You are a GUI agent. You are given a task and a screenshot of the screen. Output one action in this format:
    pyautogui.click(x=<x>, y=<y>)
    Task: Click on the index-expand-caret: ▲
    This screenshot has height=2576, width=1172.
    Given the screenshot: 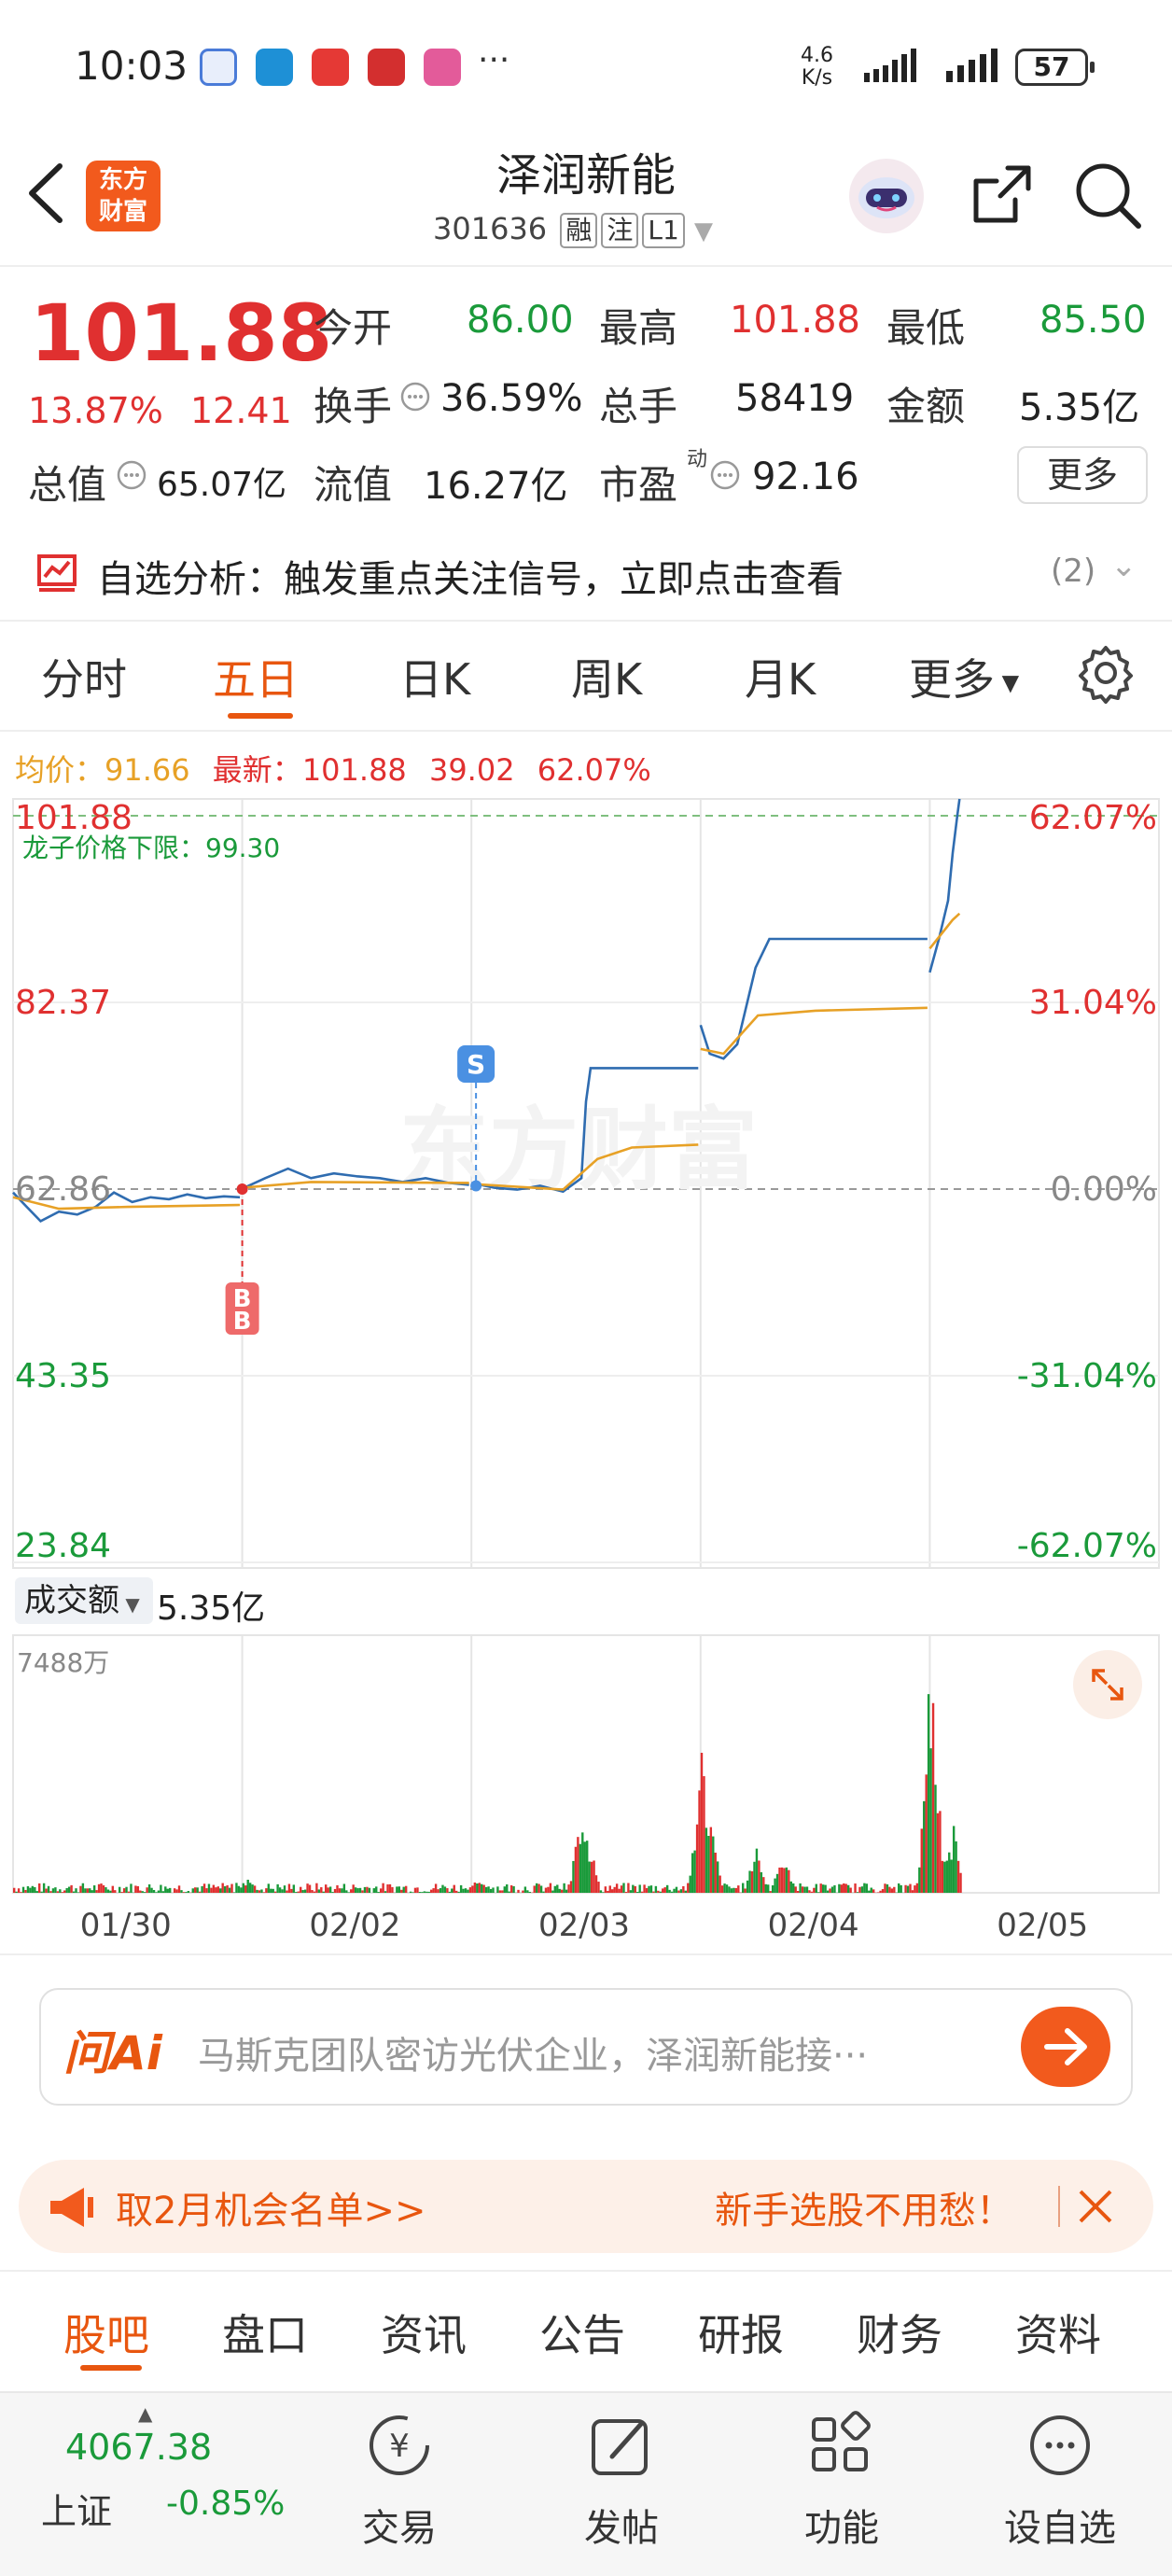 What is the action you would take?
    pyautogui.click(x=145, y=2413)
    